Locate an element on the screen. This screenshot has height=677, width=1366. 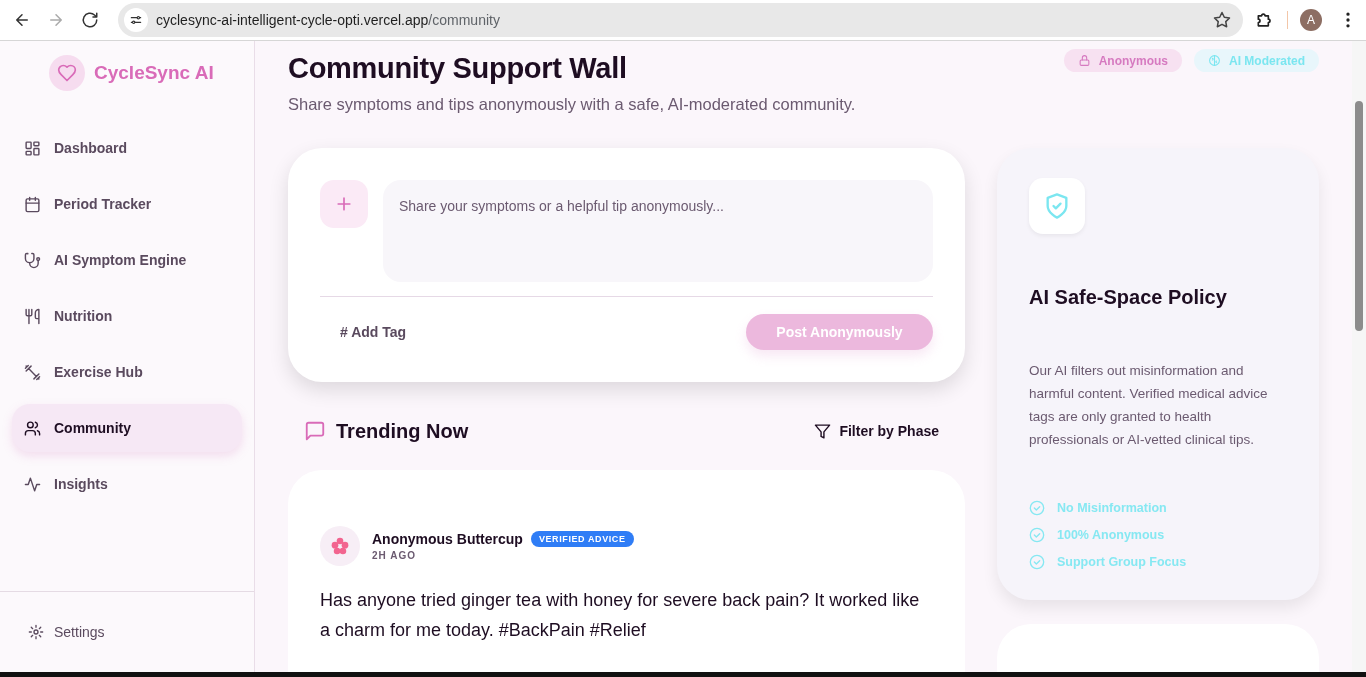
page-title: Community Support Wall is located at coordinates (458, 68).